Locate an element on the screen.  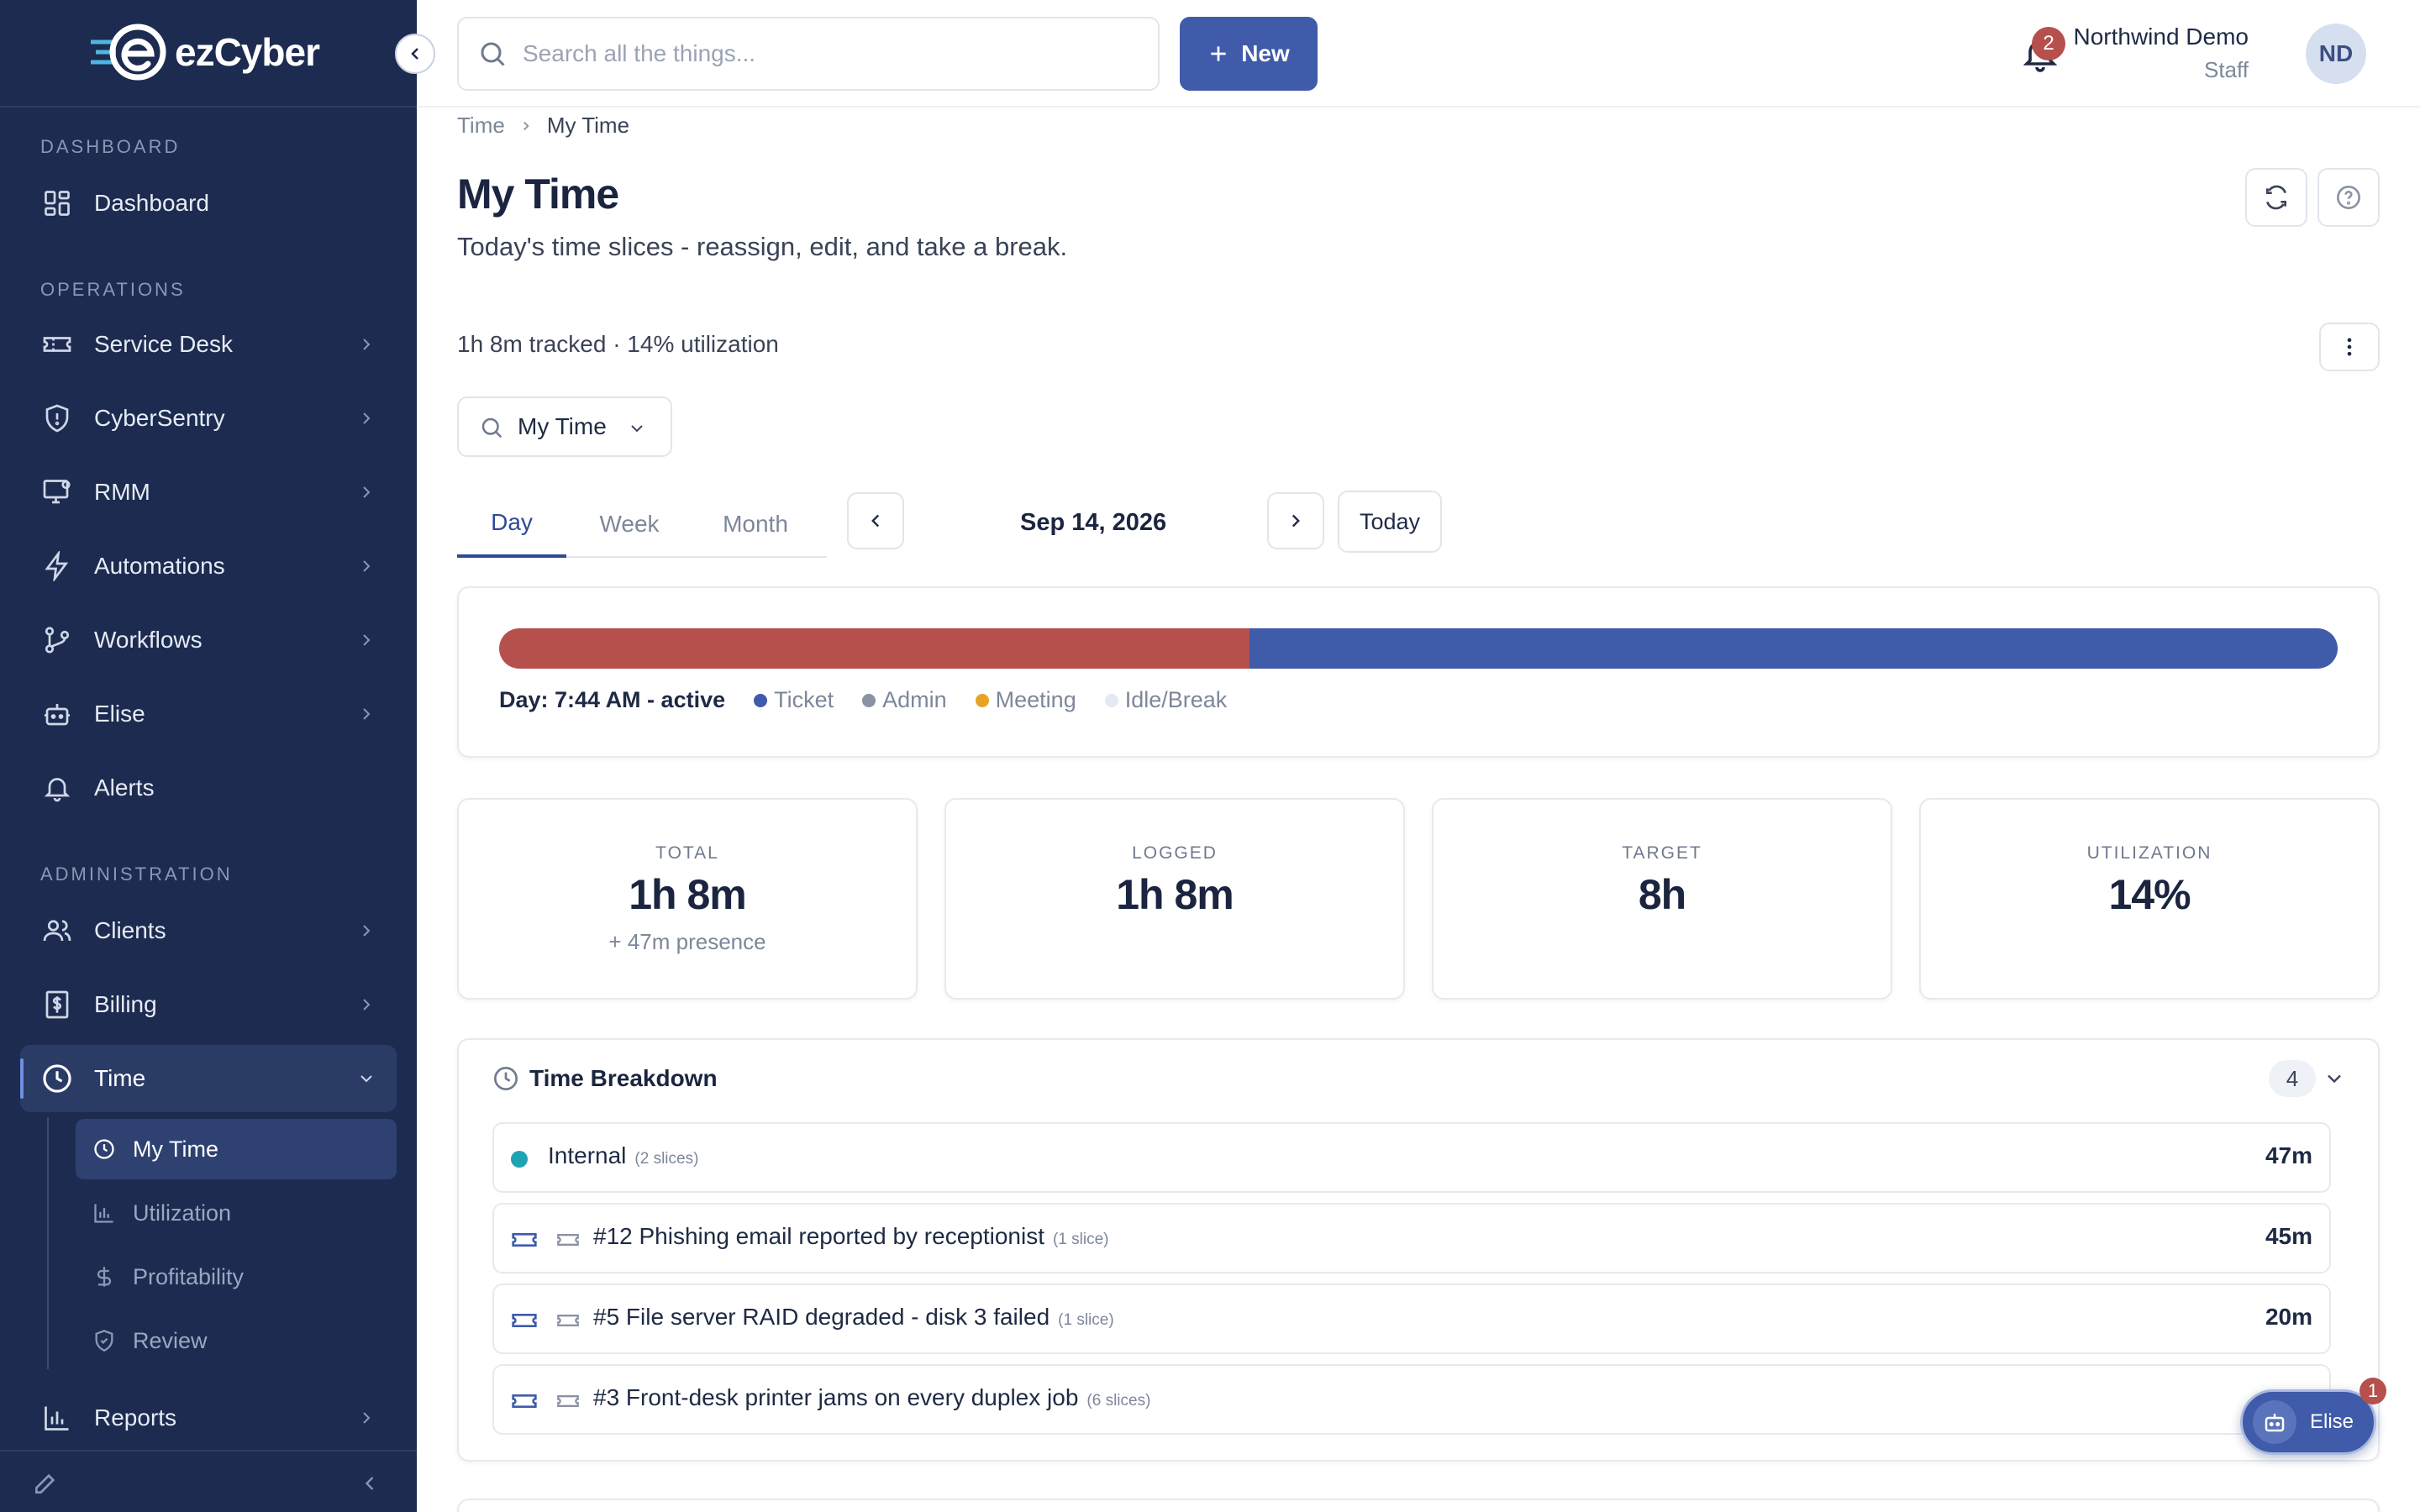
stat-card-total: TOTAL 1h 8m + 47m presence is located at coordinates (688, 899).